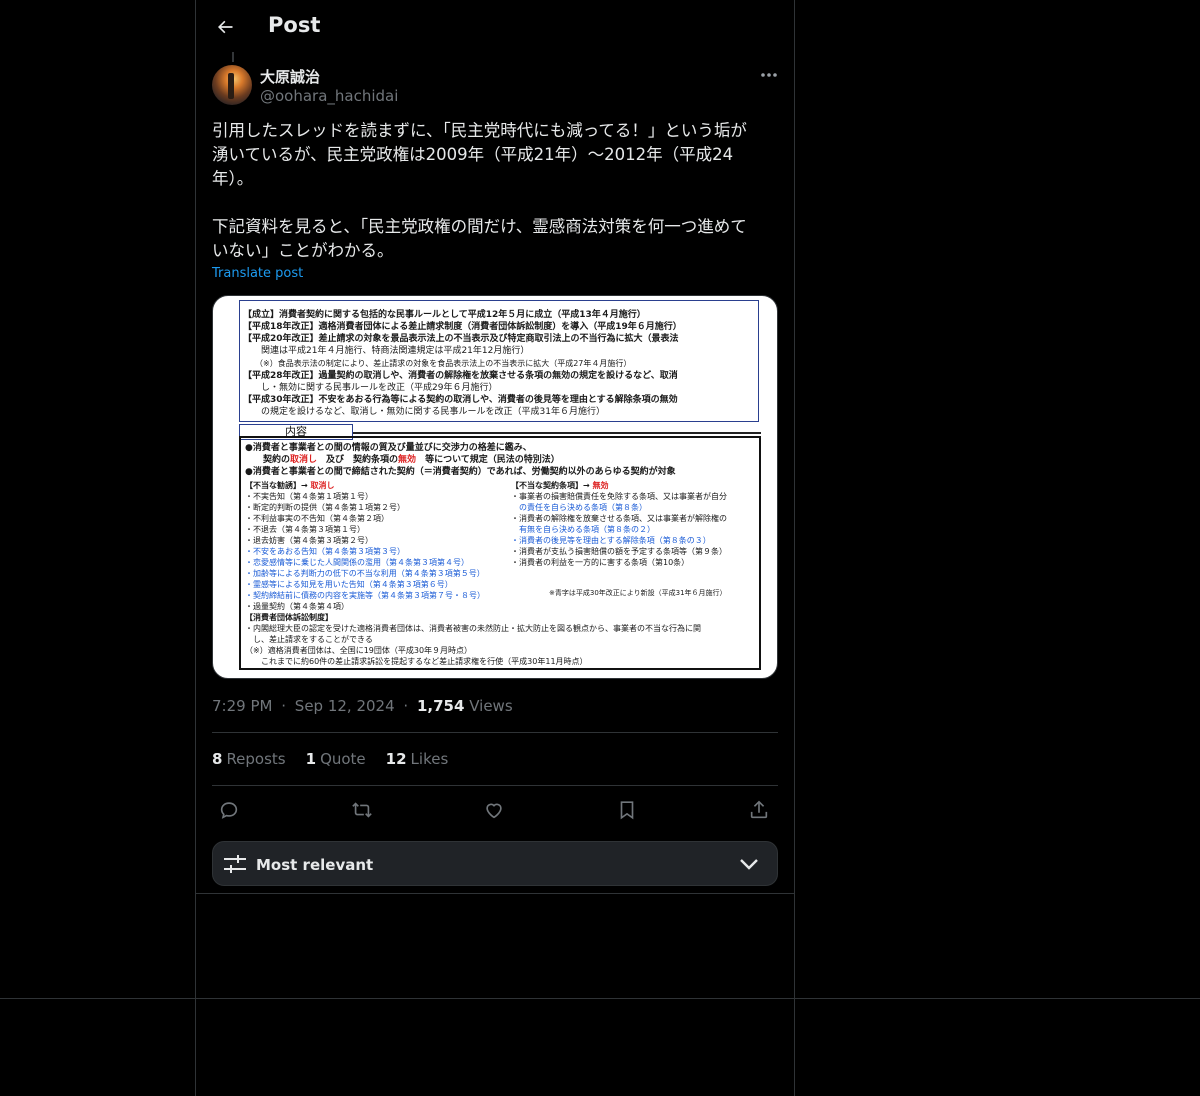 The width and height of the screenshot is (1200, 1096). Describe the element at coordinates (583, 529) in the screenshot. I see `doc-line: 有無を自ら決める条項（第８条の２）` at that location.